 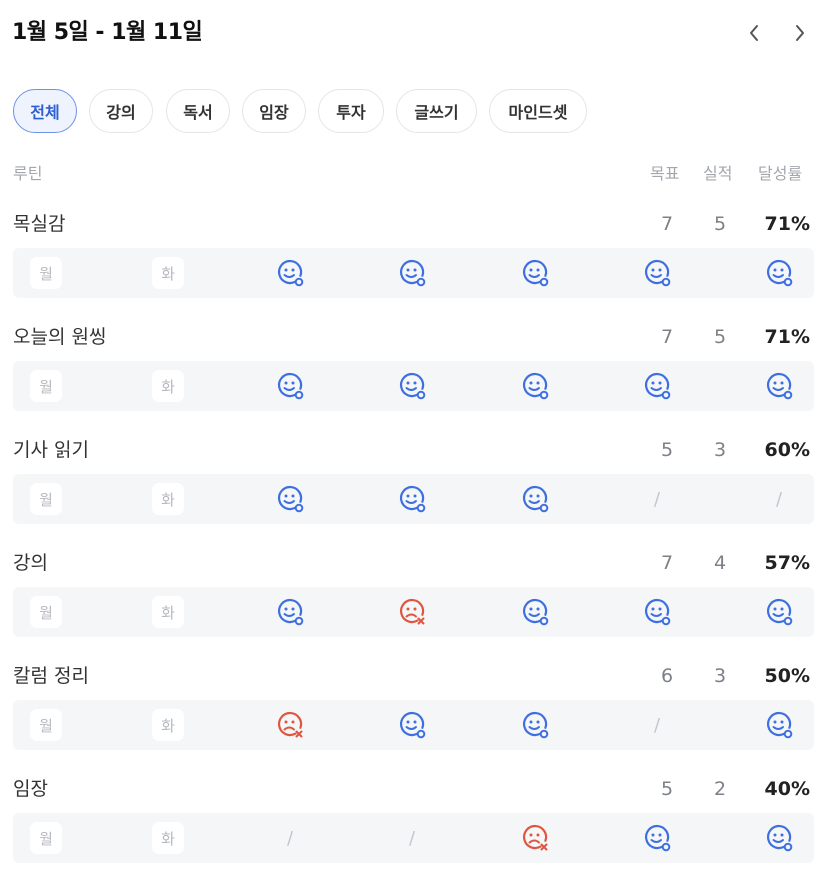 What do you see at coordinates (39, 224) in the screenshot?
I see `routine-name: 목실감` at bounding box center [39, 224].